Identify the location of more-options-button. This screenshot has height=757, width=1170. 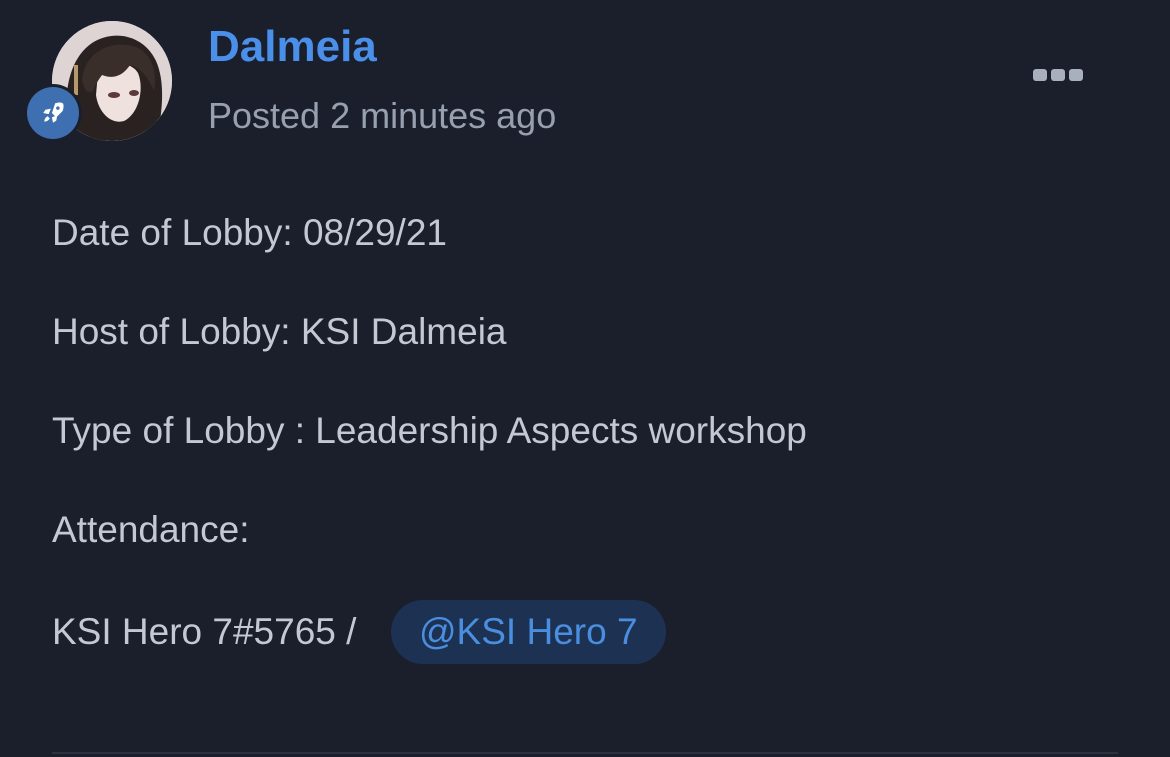
(1058, 75).